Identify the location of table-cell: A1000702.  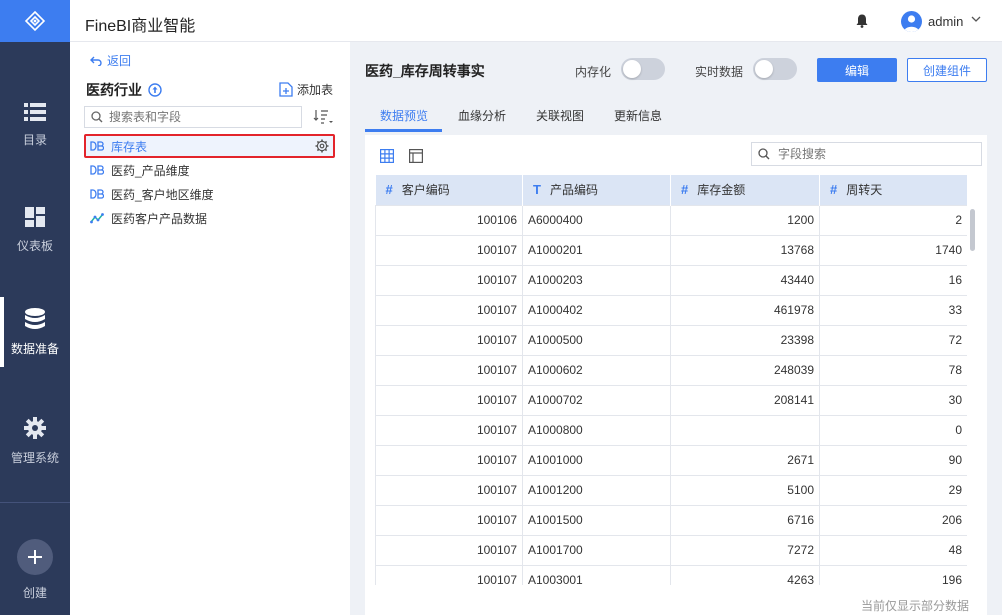
(596, 400).